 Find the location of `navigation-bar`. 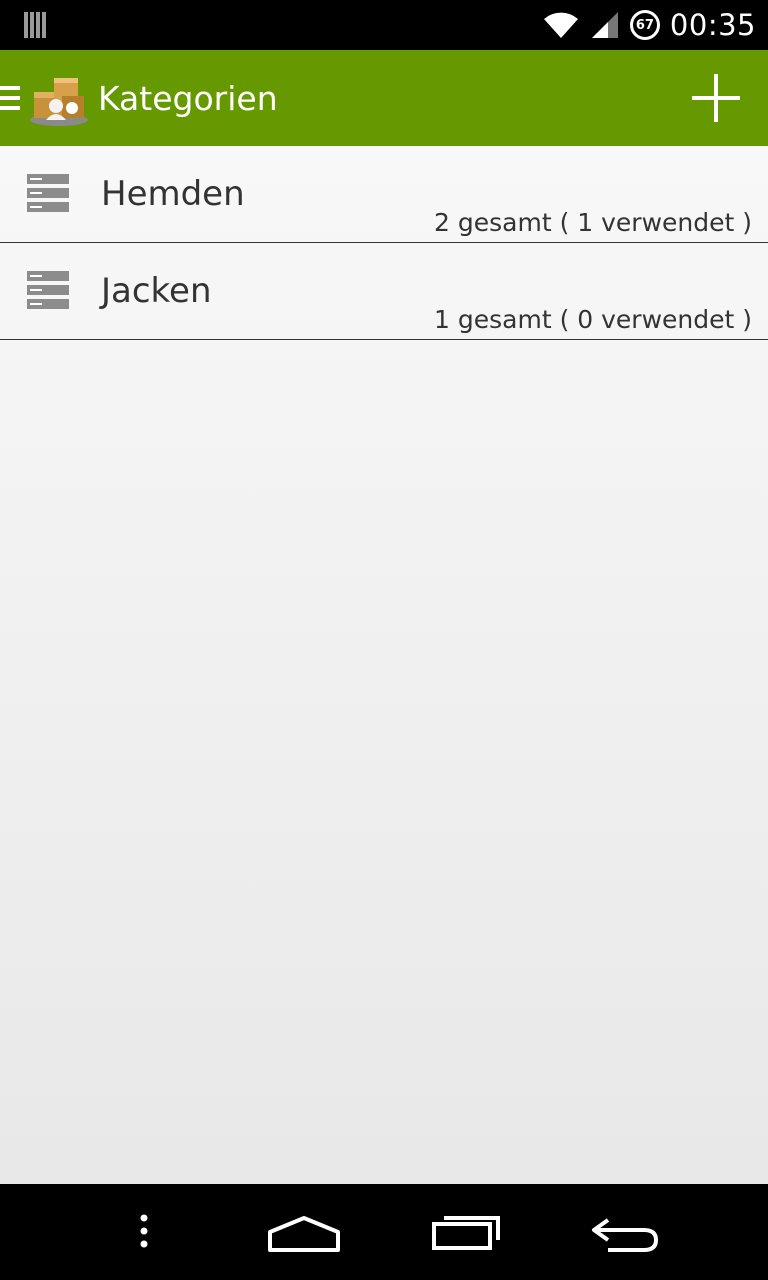

navigation-bar is located at coordinates (384, 1232).